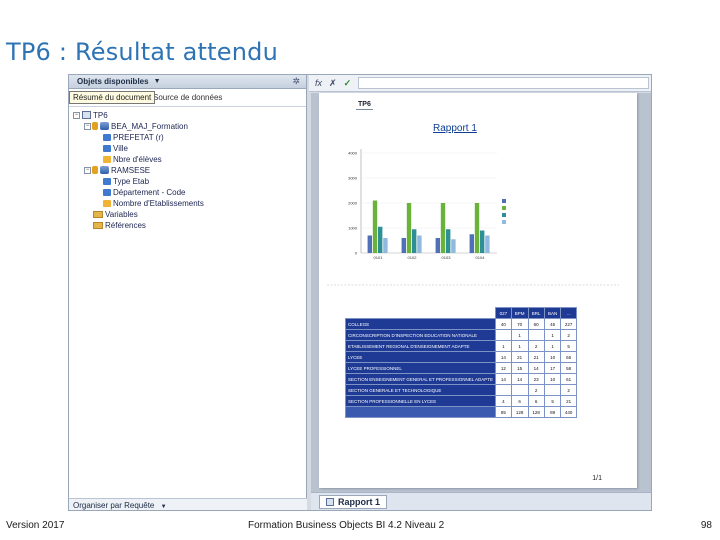 The width and height of the screenshot is (720, 540). What do you see at coordinates (519, 379) in the screenshot?
I see `table-cell: 14` at bounding box center [519, 379].